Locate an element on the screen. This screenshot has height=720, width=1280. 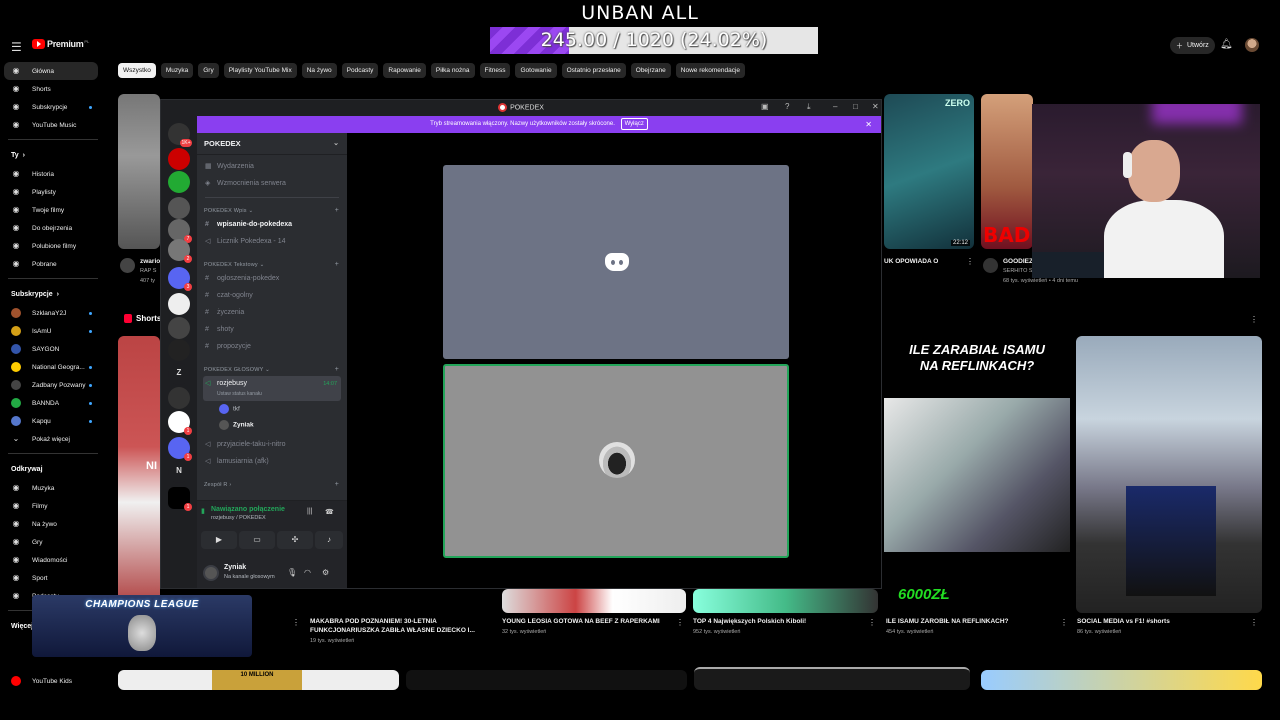
camera-button: ▶︎ is located at coordinates (219, 540).